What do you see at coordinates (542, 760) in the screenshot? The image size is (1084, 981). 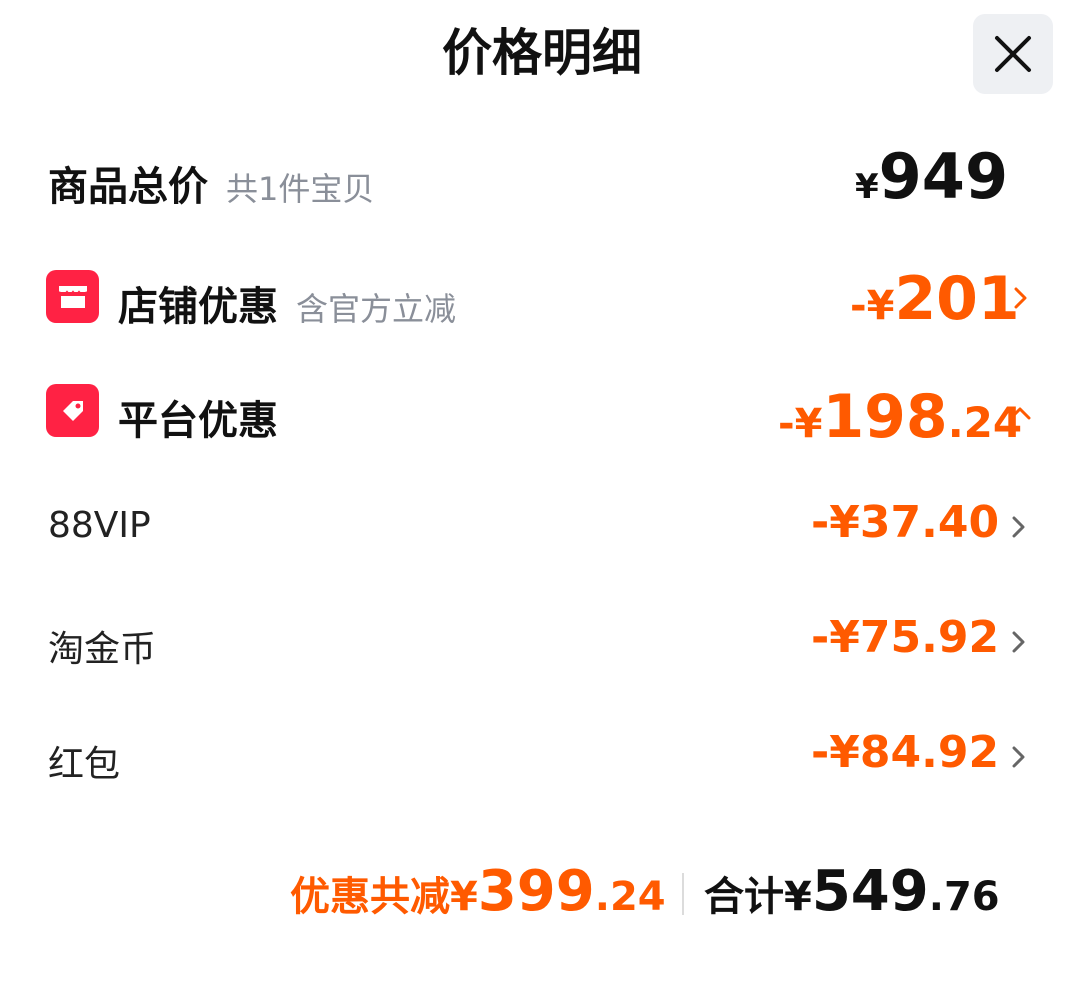 I see `list-item-hongbao: 红包 -¥84.92` at bounding box center [542, 760].